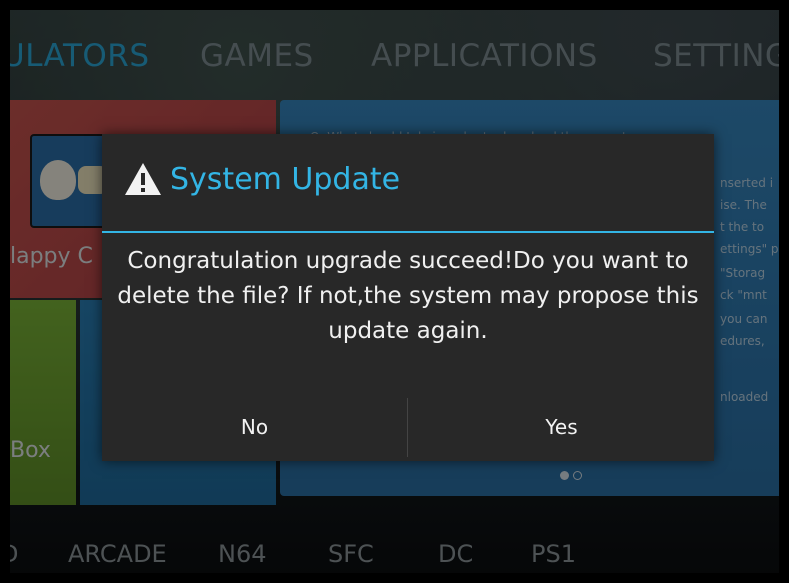 The height and width of the screenshot is (583, 789). What do you see at coordinates (285, 179) in the screenshot?
I see `dialog-title: System Update` at bounding box center [285, 179].